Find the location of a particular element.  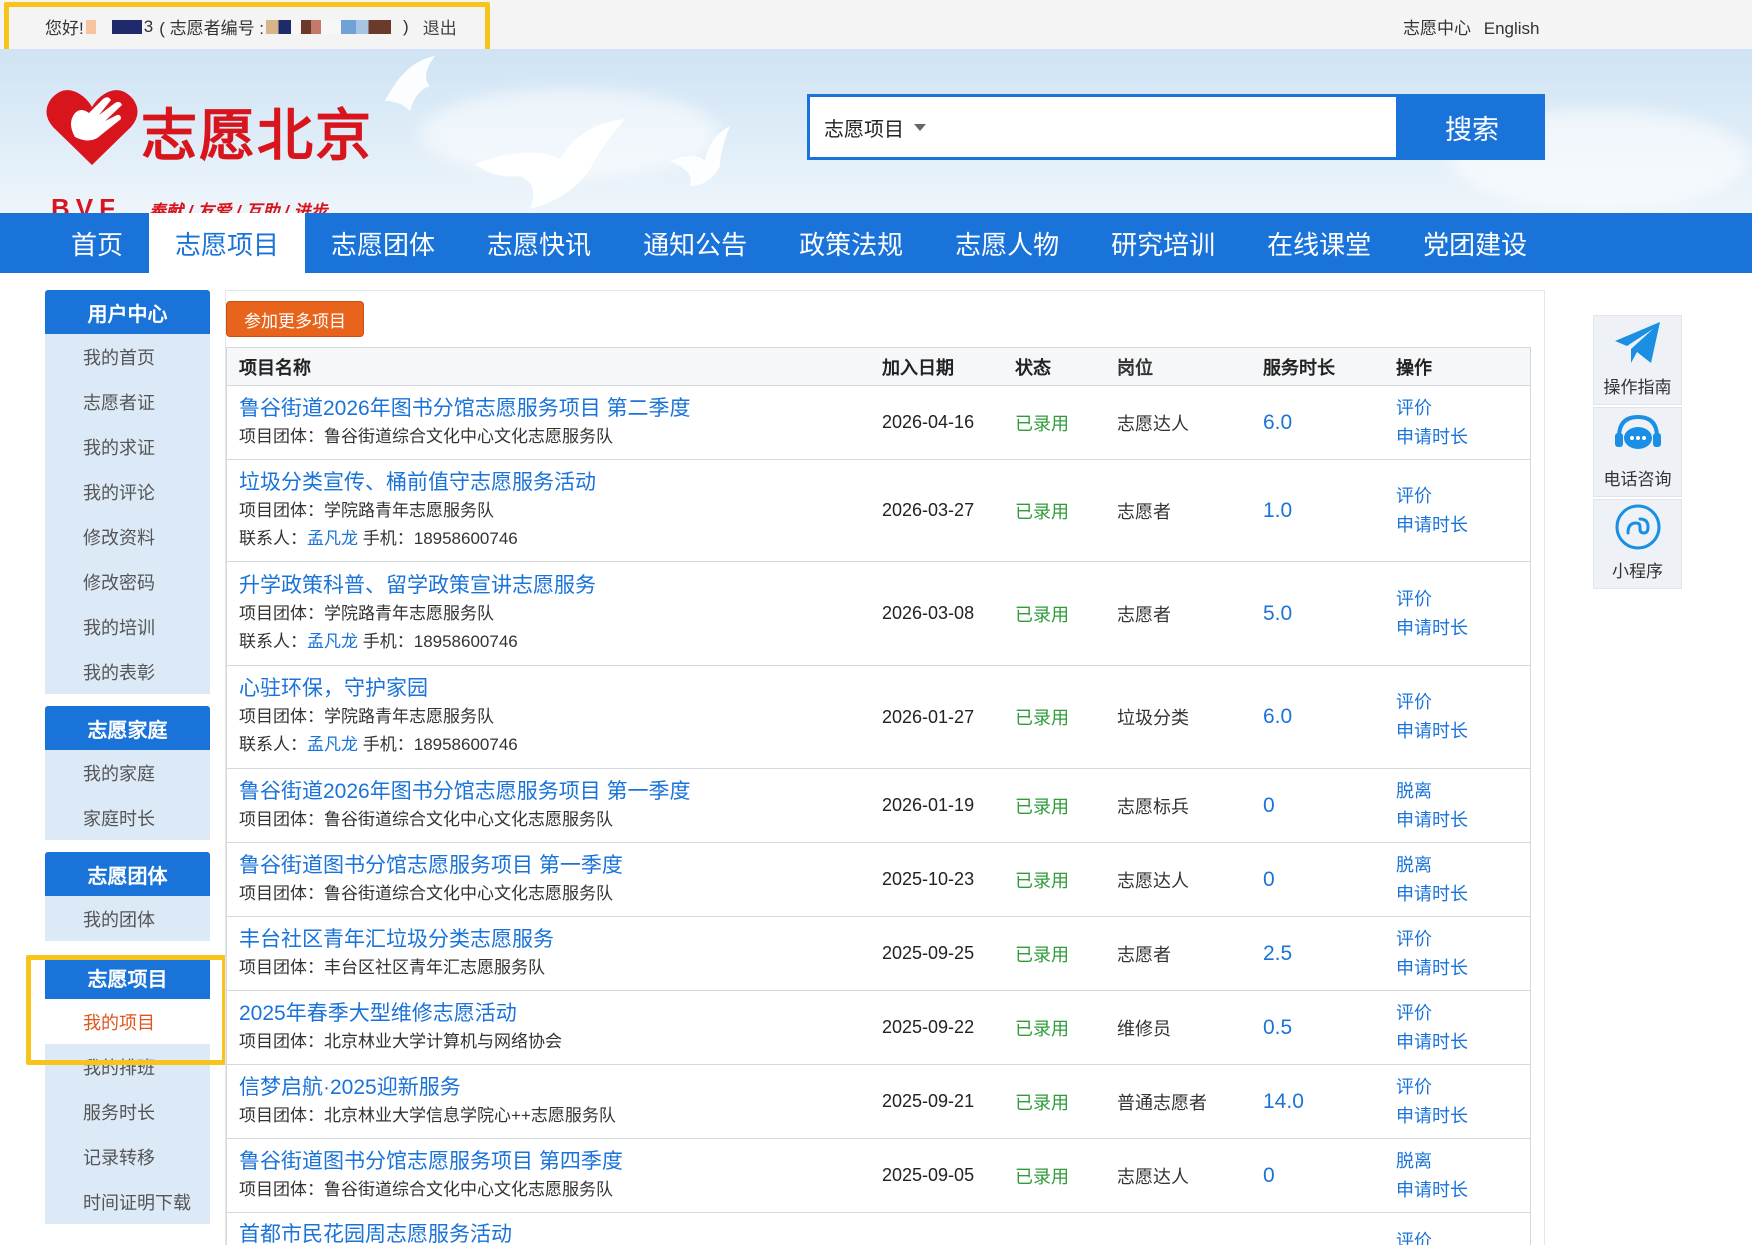

project-title-link: 升学政策科普、留学政策宣讲志愿服务 is located at coordinates (560, 586).